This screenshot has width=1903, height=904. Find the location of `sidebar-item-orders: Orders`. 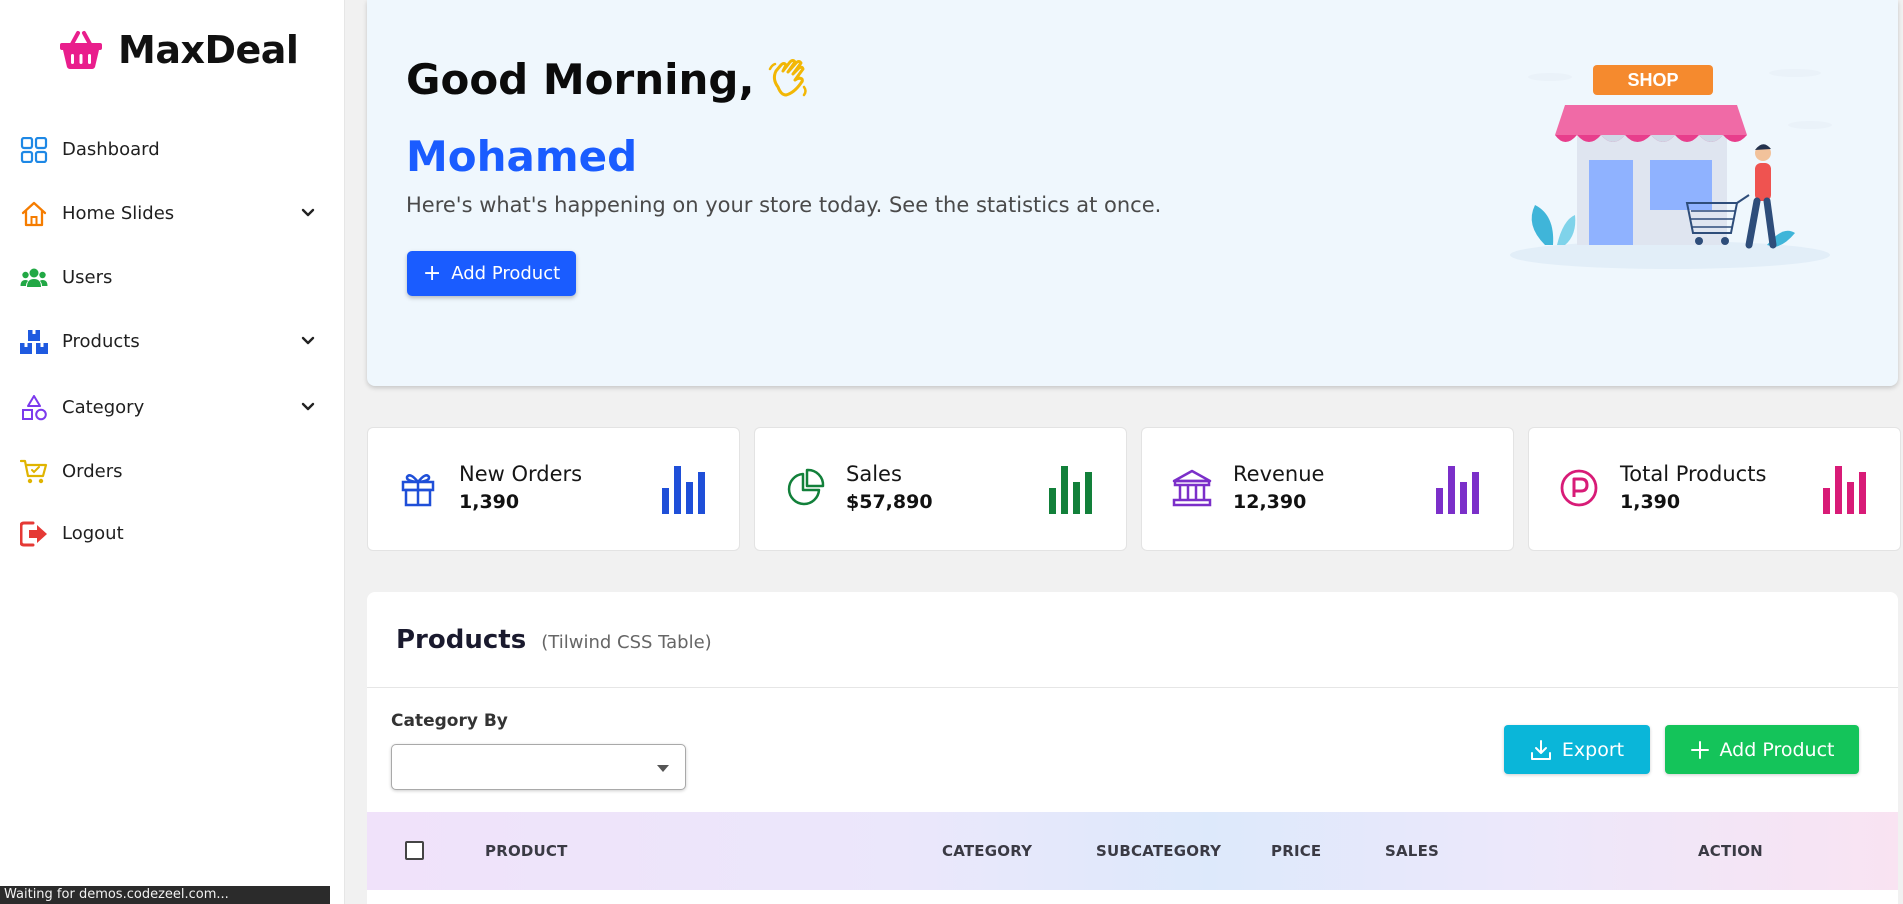

sidebar-item-orders: Orders is located at coordinates (172, 471).